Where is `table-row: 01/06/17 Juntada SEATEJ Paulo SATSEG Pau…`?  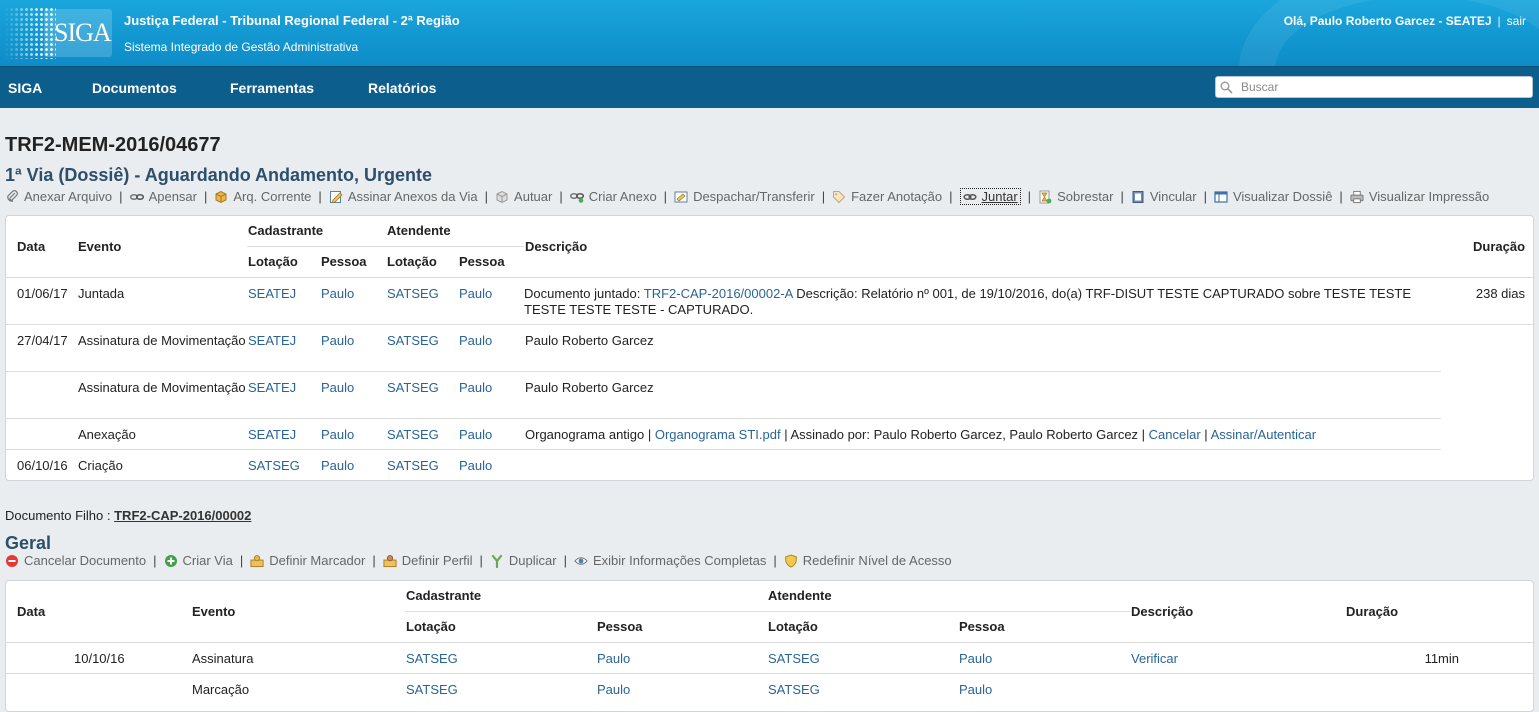 table-row: 01/06/17 Juntada SEATEJ Paulo SATSEG Pau… is located at coordinates (771, 300).